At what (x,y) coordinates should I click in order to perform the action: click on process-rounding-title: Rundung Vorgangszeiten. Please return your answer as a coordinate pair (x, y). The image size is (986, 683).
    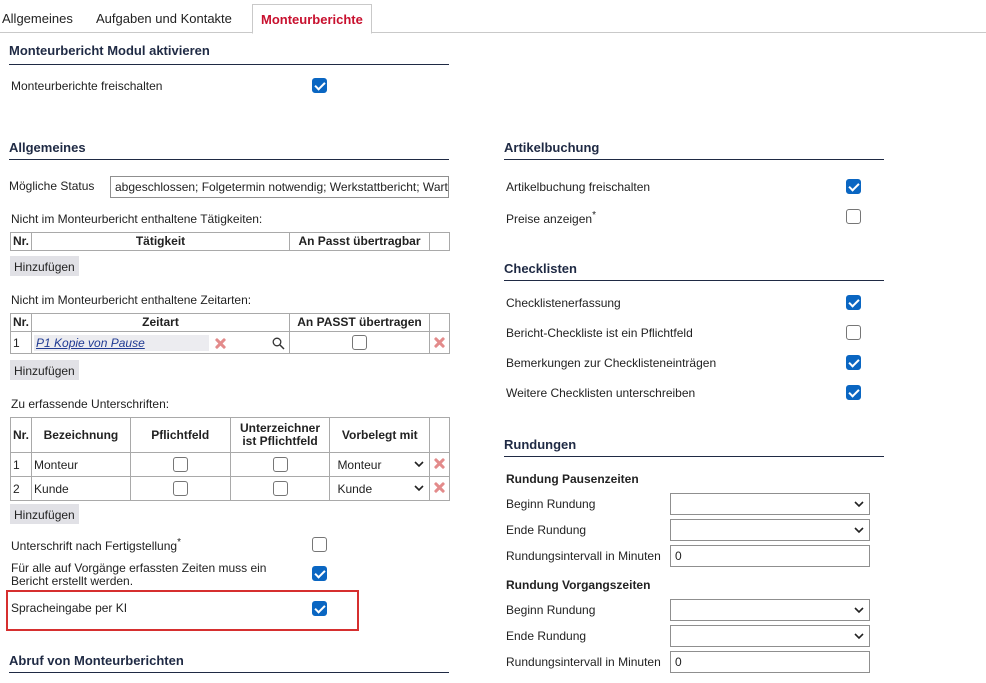
    Looking at the image, I should click on (578, 585).